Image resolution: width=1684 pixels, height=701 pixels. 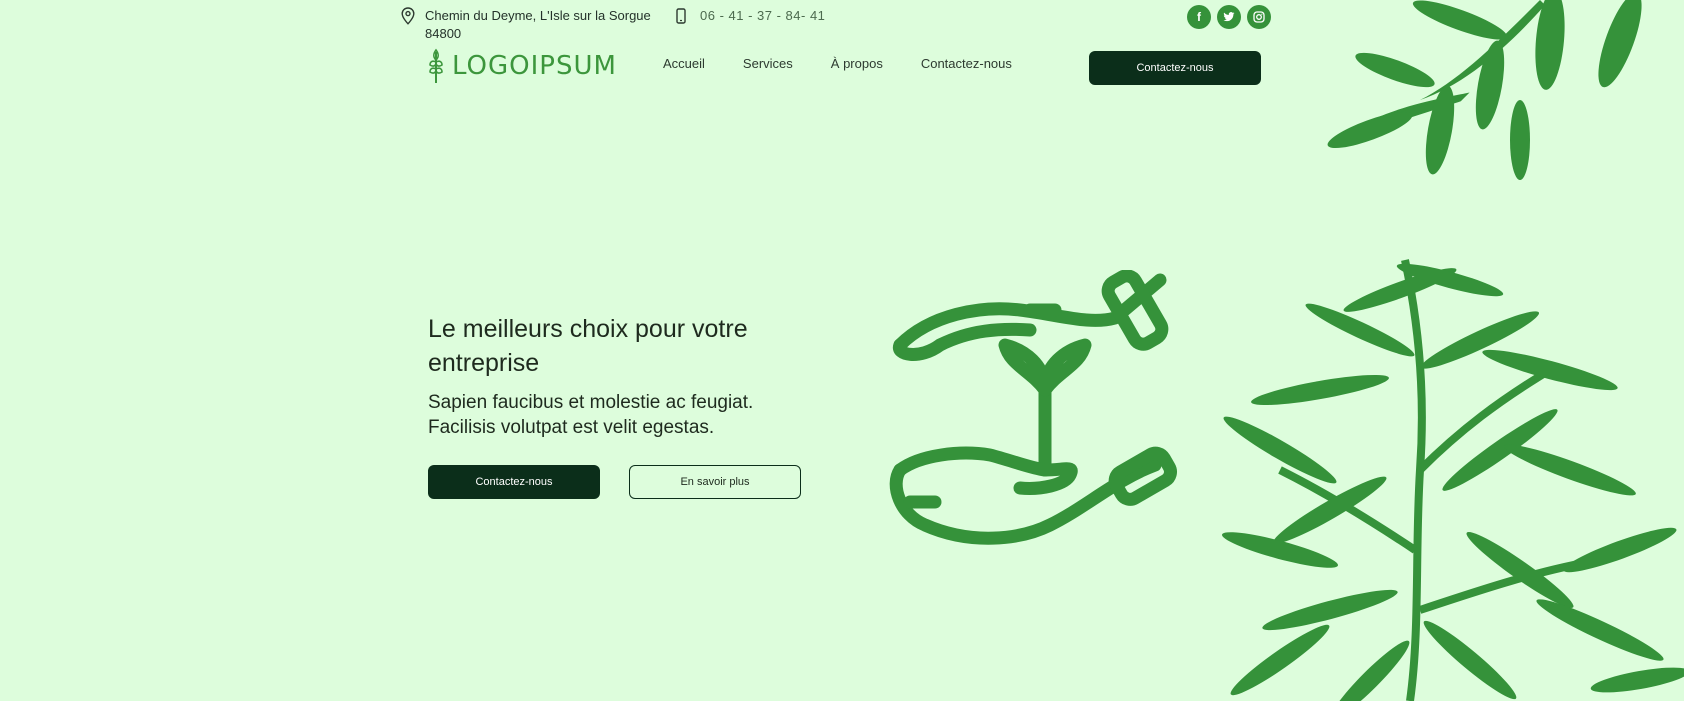 I want to click on address-line-2: 84800, so click(x=443, y=33).